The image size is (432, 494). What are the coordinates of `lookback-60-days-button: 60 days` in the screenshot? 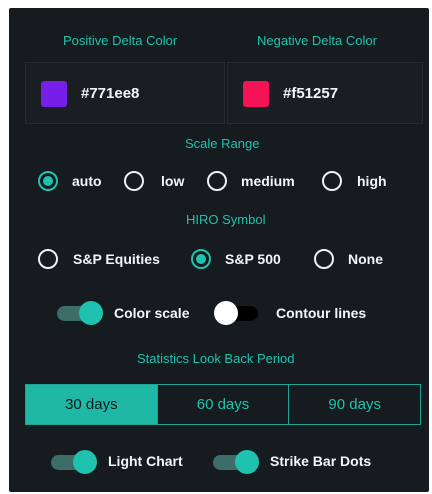 It's located at (222, 404).